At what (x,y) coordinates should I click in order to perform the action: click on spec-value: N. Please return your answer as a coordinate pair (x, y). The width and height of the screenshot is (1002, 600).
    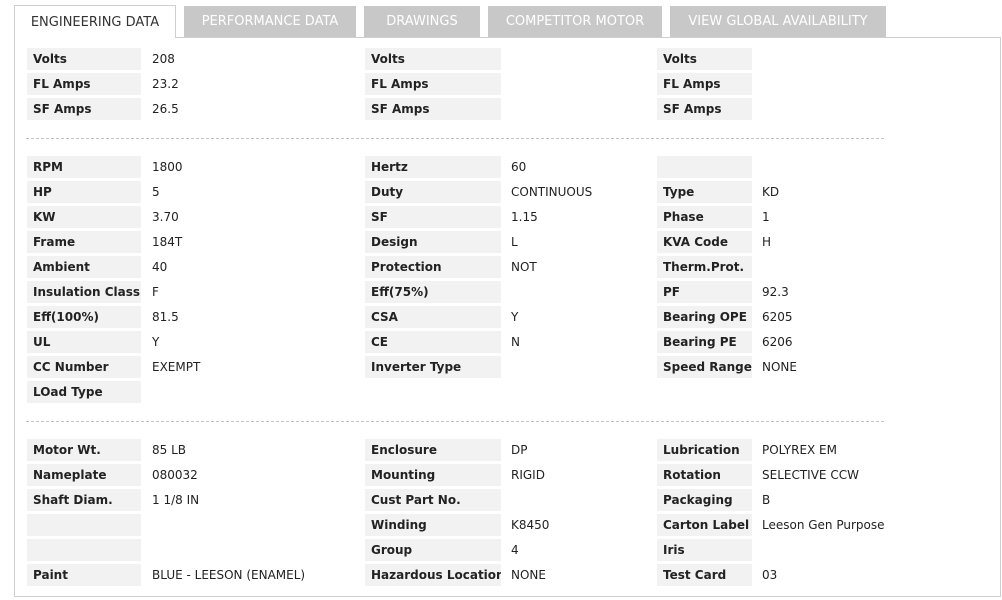
    Looking at the image, I should click on (515, 342).